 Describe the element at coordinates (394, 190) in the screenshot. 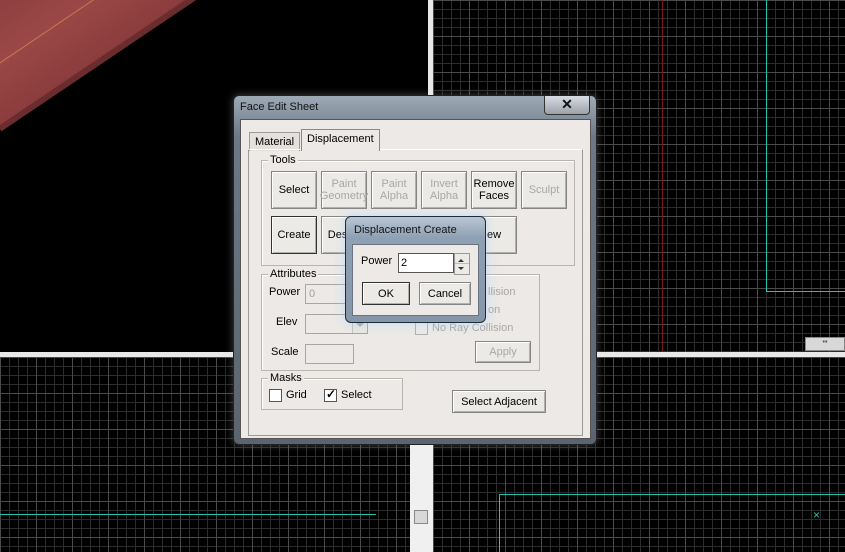

I see `paint-alpha-button: Paint Alpha` at that location.